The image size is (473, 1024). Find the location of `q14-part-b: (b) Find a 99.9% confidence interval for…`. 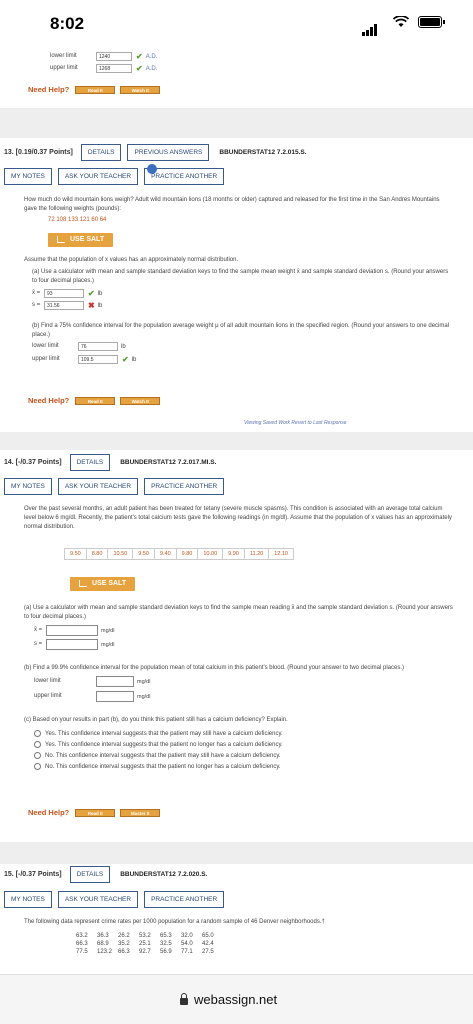

q14-part-b: (b) Find a 99.9% confidence interval for… is located at coordinates (214, 668).